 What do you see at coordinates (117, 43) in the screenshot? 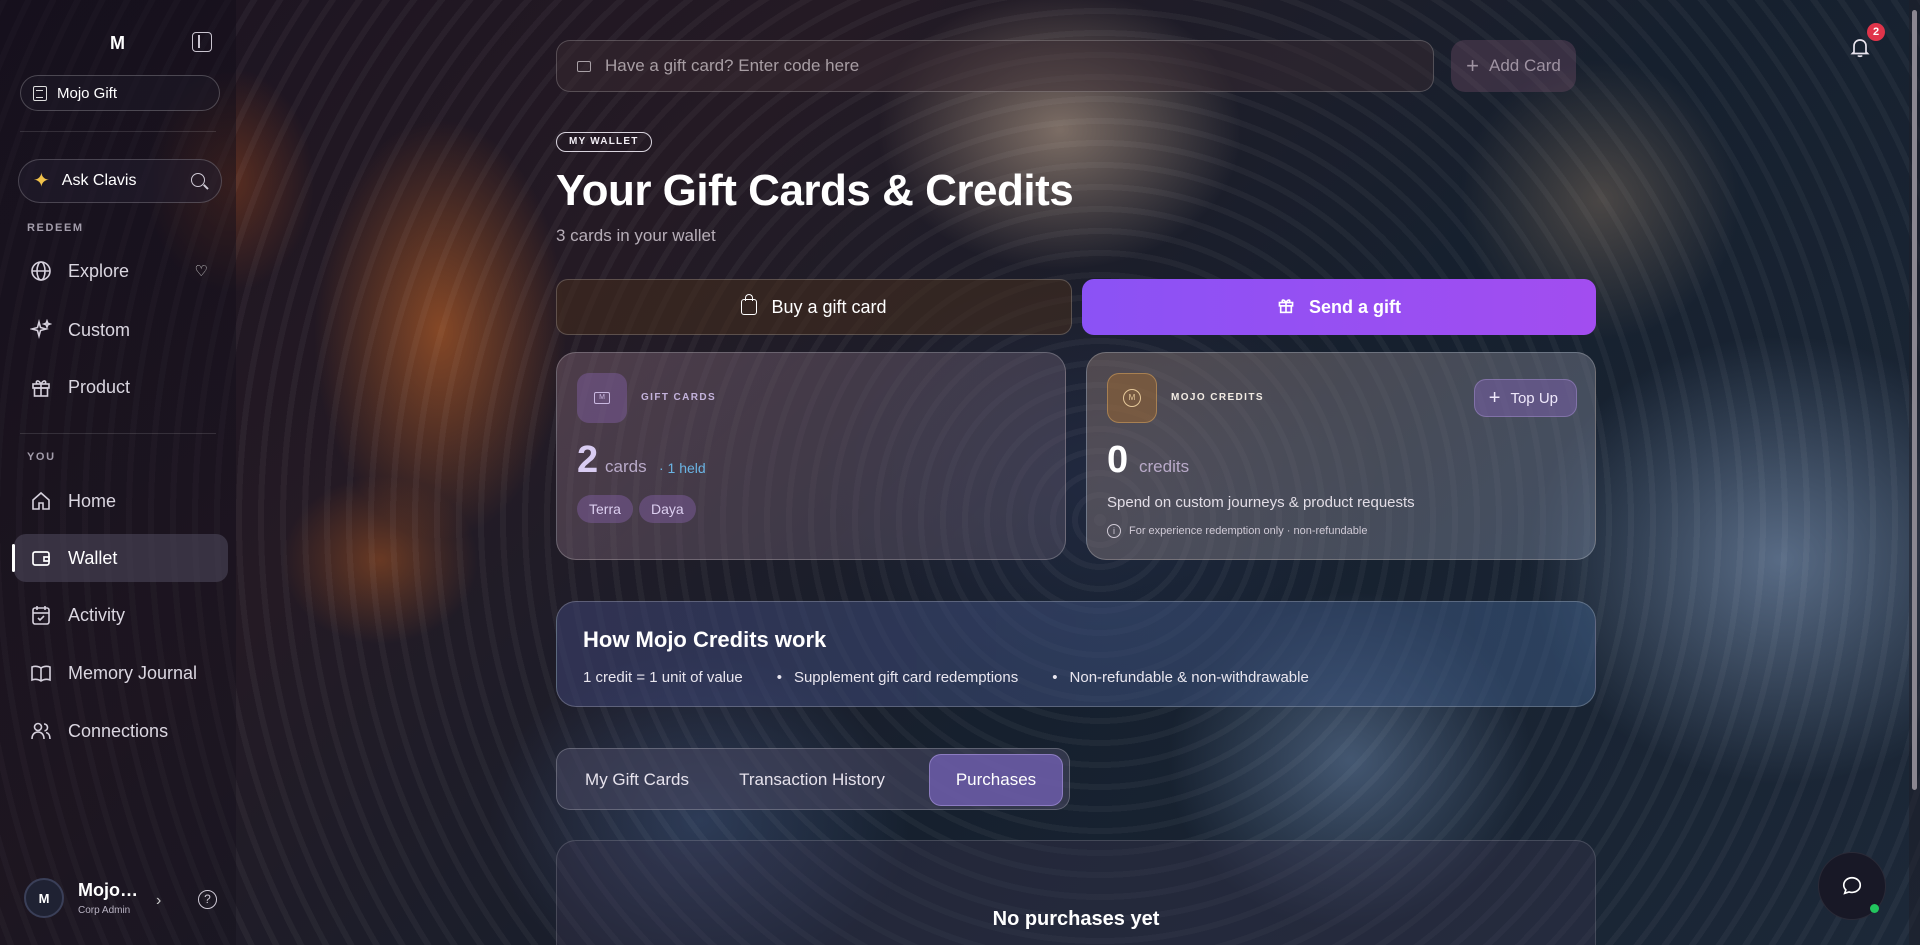
I see `app-logo: M` at bounding box center [117, 43].